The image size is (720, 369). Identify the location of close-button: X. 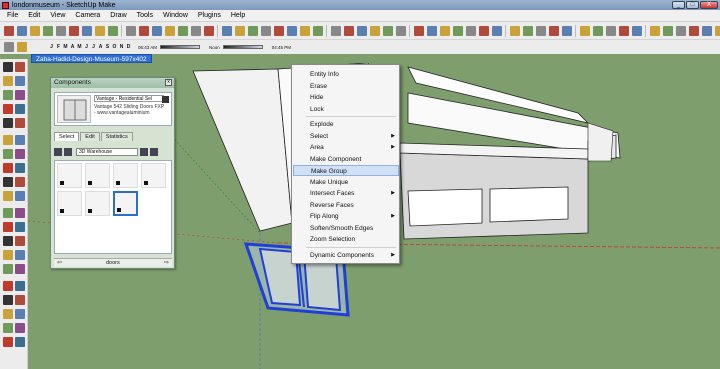
(709, 5).